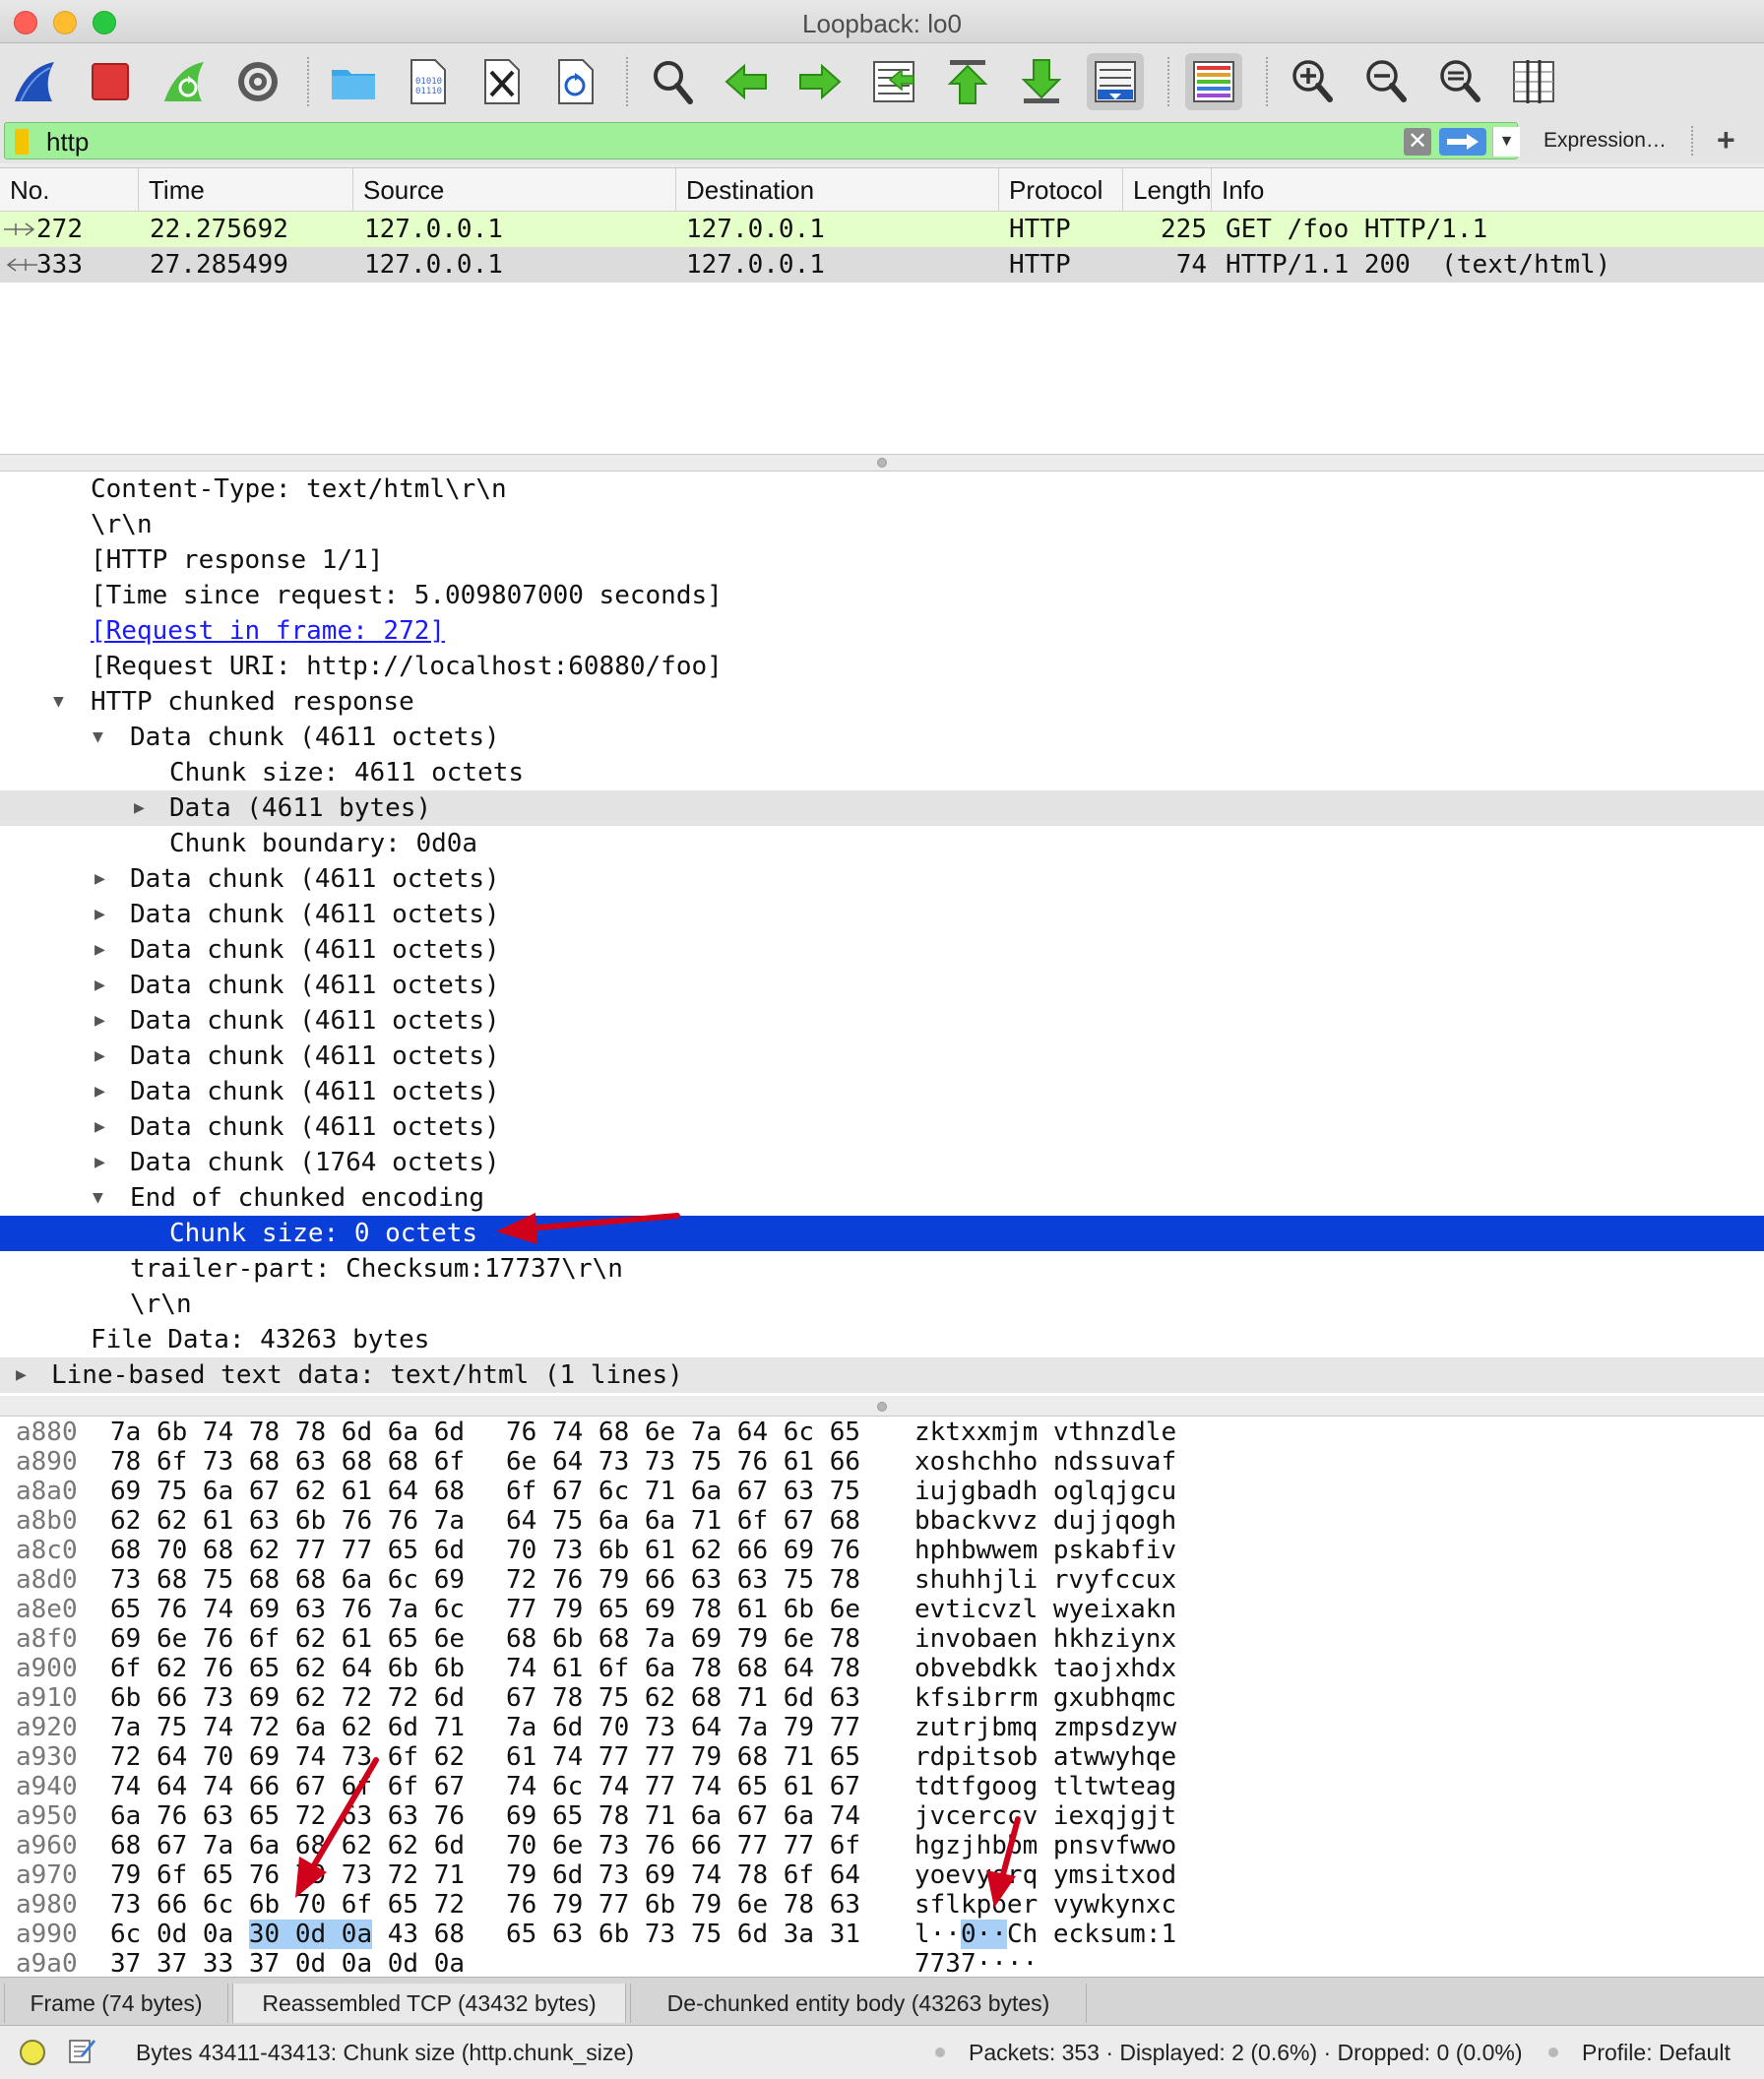 Image resolution: width=1764 pixels, height=2079 pixels. I want to click on close-file-icon, so click(501, 81).